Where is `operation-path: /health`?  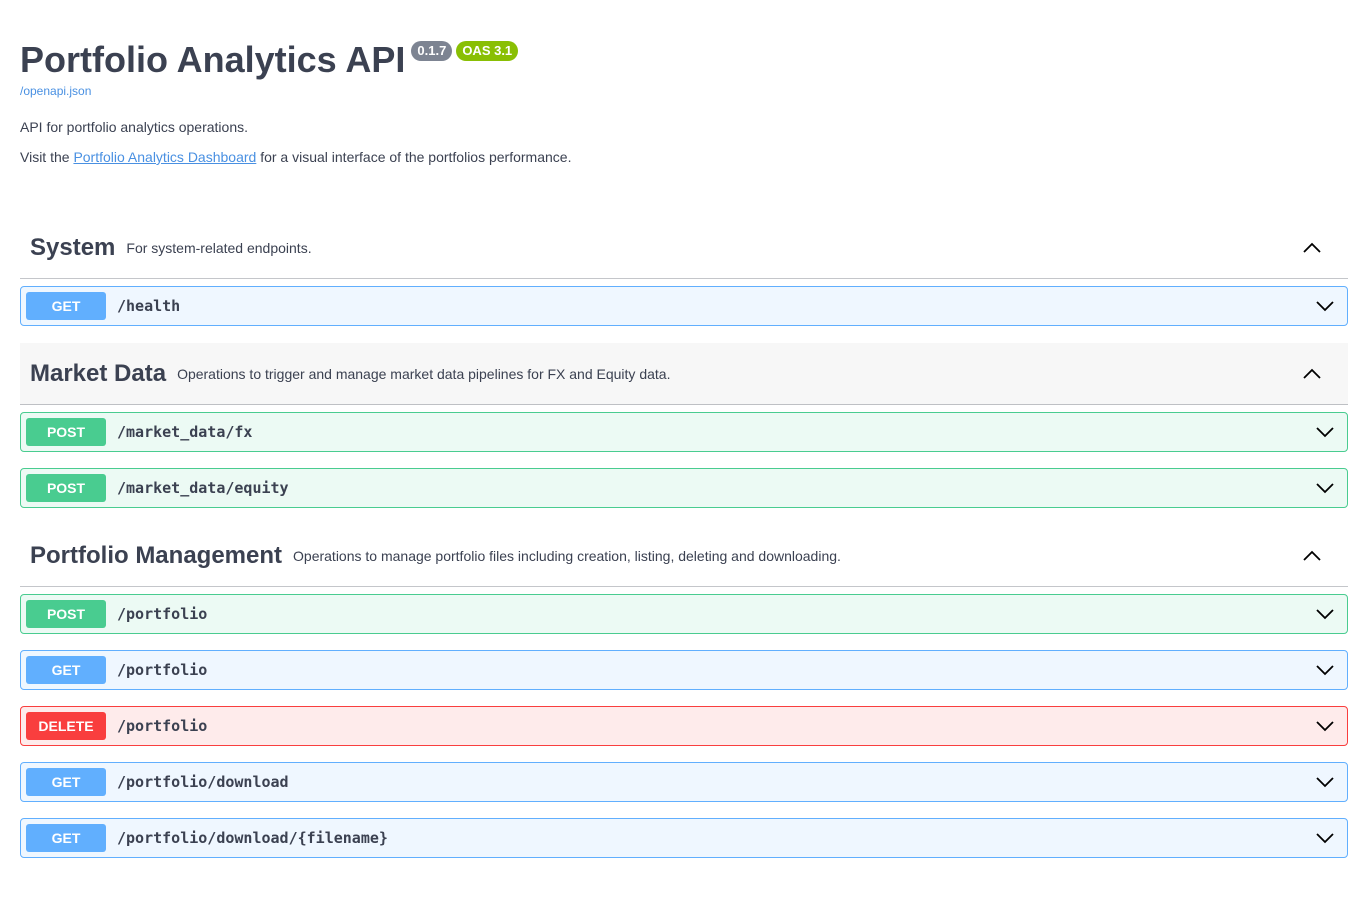
operation-path: /health is located at coordinates (149, 306).